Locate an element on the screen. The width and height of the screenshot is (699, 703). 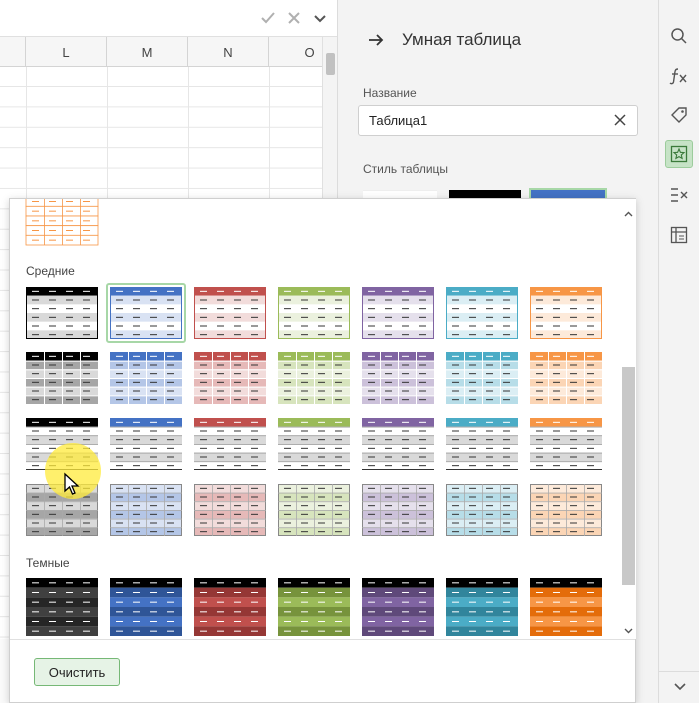
sidebar-collapse is located at coordinates (679, 687).